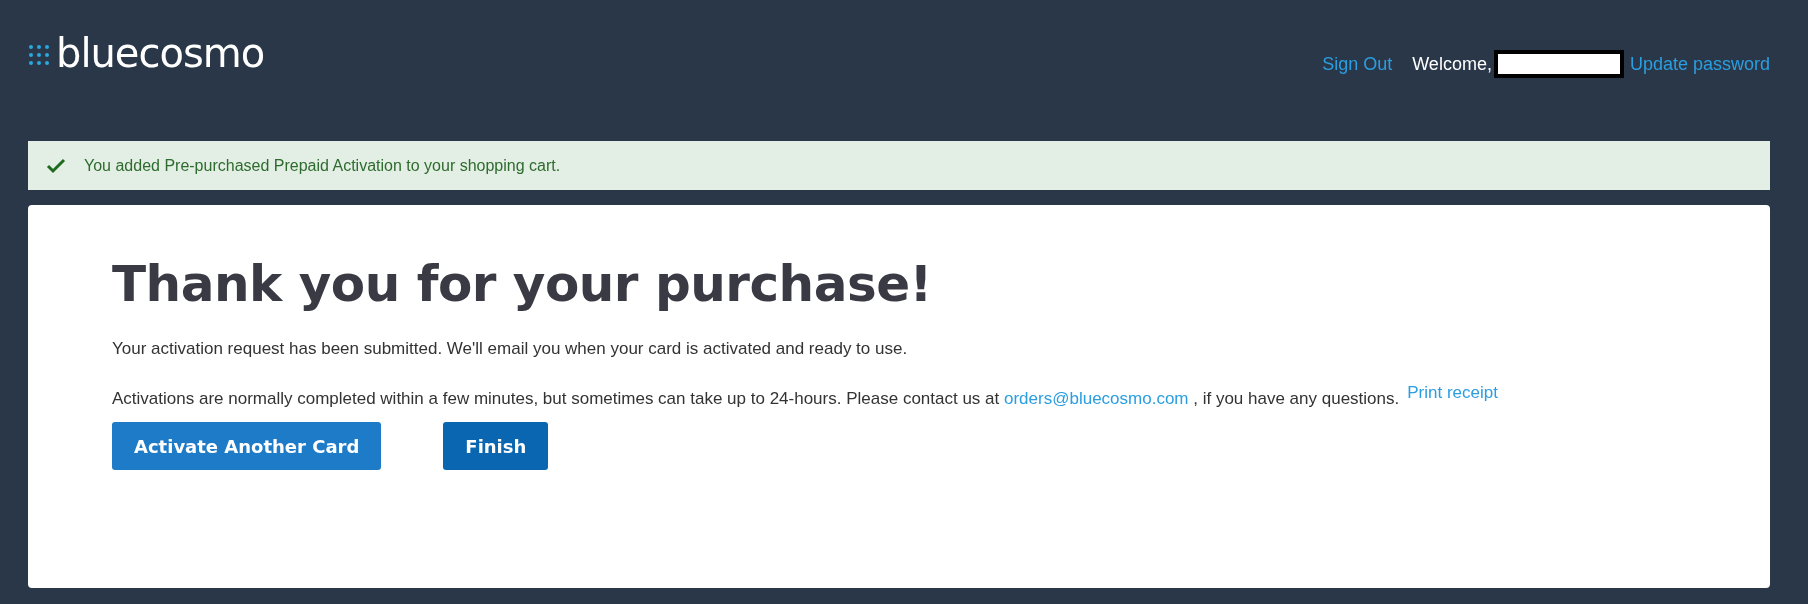 This screenshot has width=1808, height=604. I want to click on print-receipt-link: Print receipt, so click(1452, 393).